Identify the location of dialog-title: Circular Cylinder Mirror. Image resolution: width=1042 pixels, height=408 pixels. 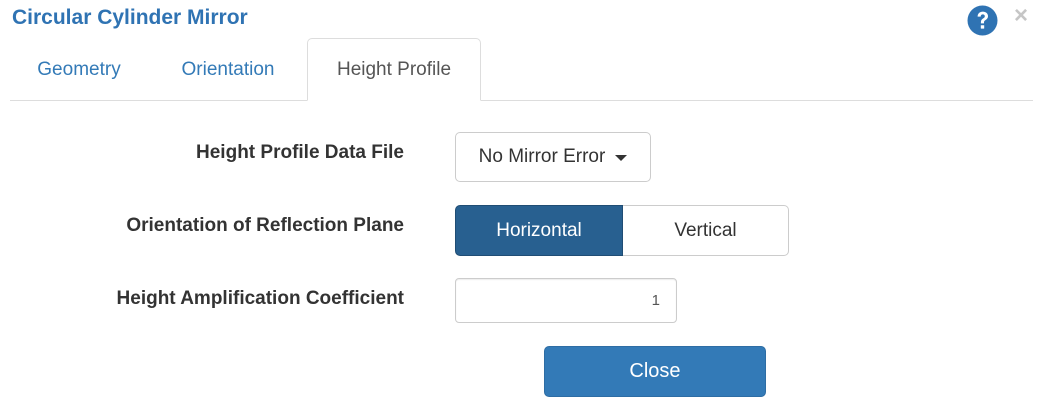
(130, 17).